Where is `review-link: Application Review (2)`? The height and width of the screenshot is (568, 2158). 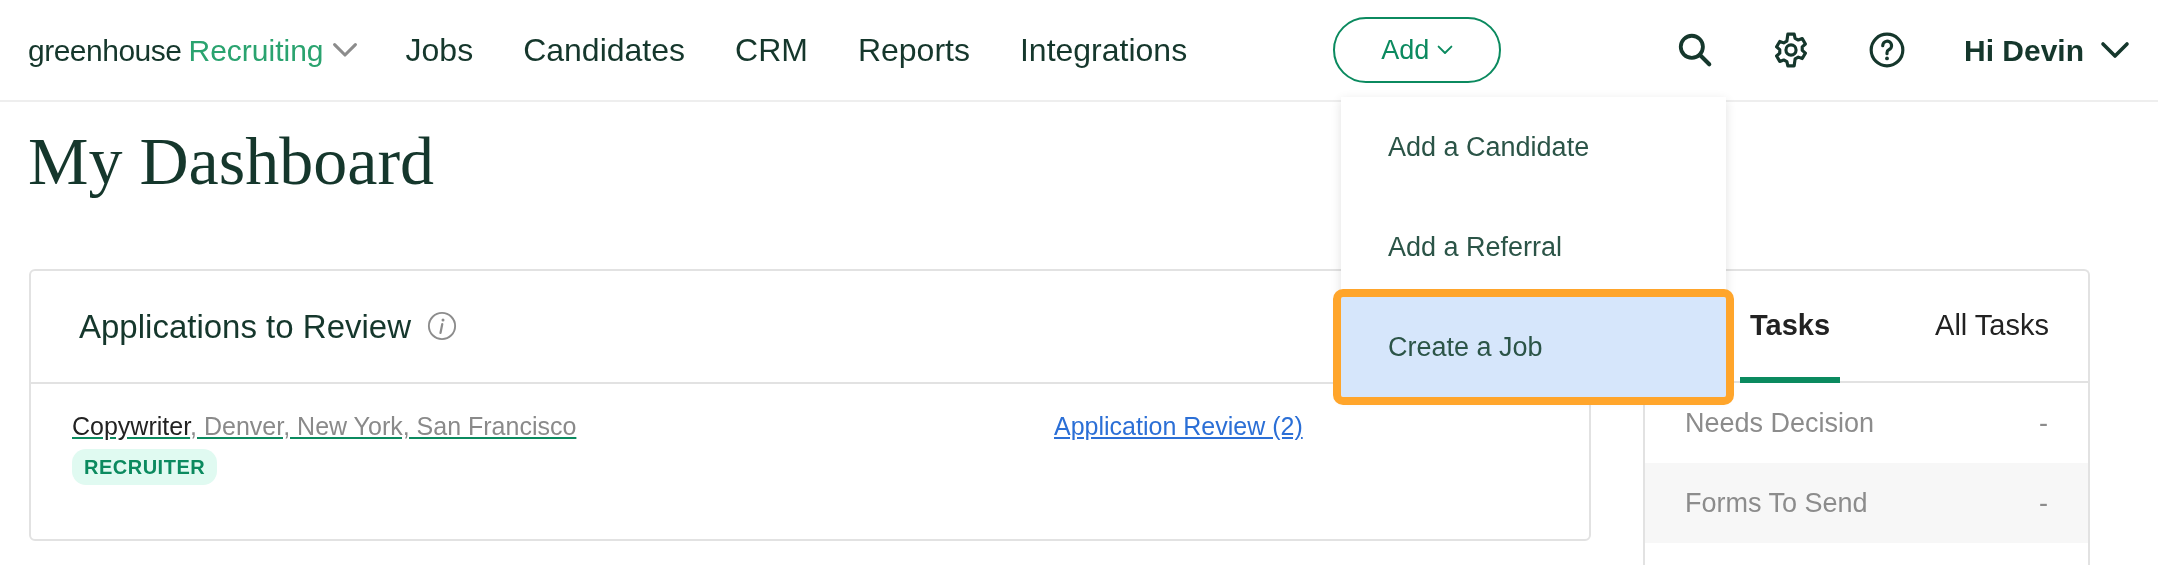
review-link: Application Review (2) is located at coordinates (1178, 446).